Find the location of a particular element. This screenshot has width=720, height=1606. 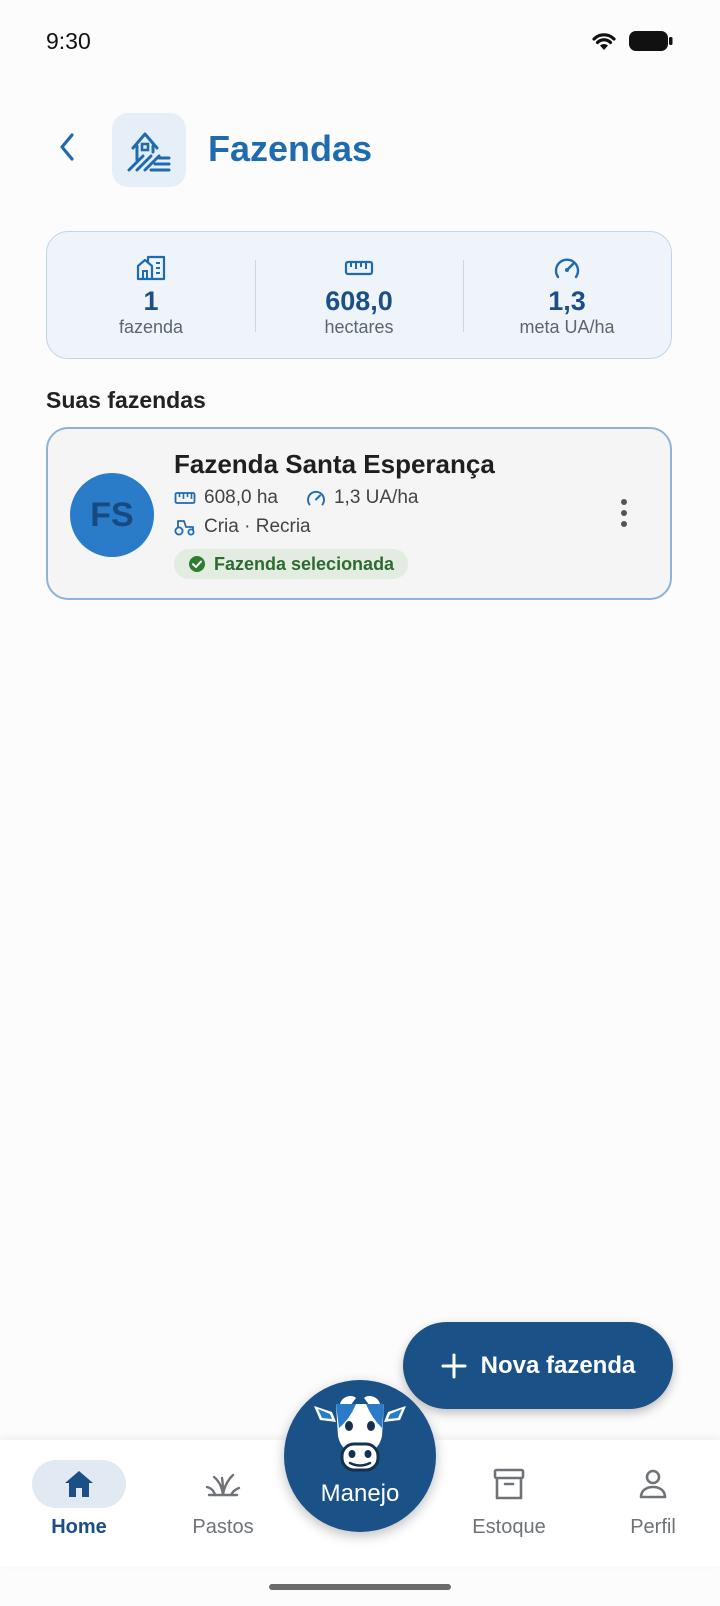

wifi-icon is located at coordinates (604, 41).